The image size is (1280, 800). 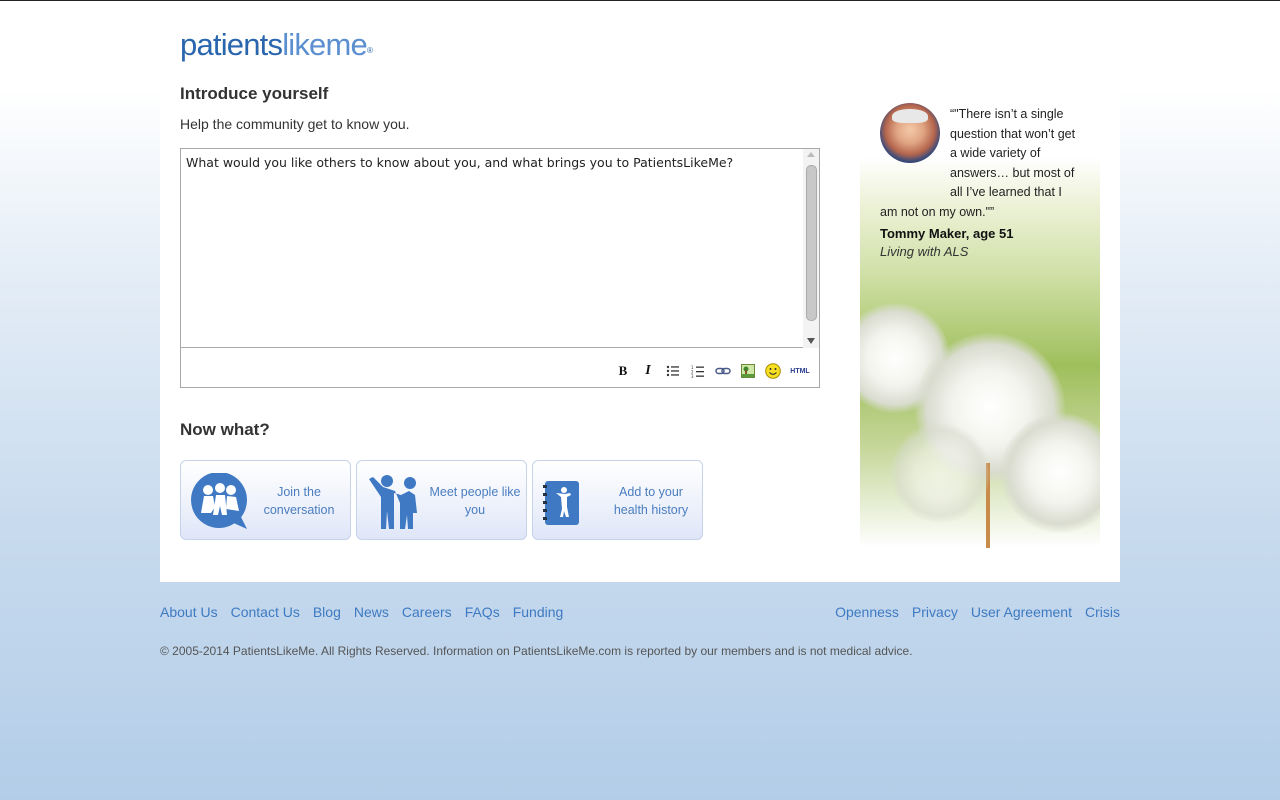 I want to click on logo-text-likeme: likeme, so click(x=325, y=44).